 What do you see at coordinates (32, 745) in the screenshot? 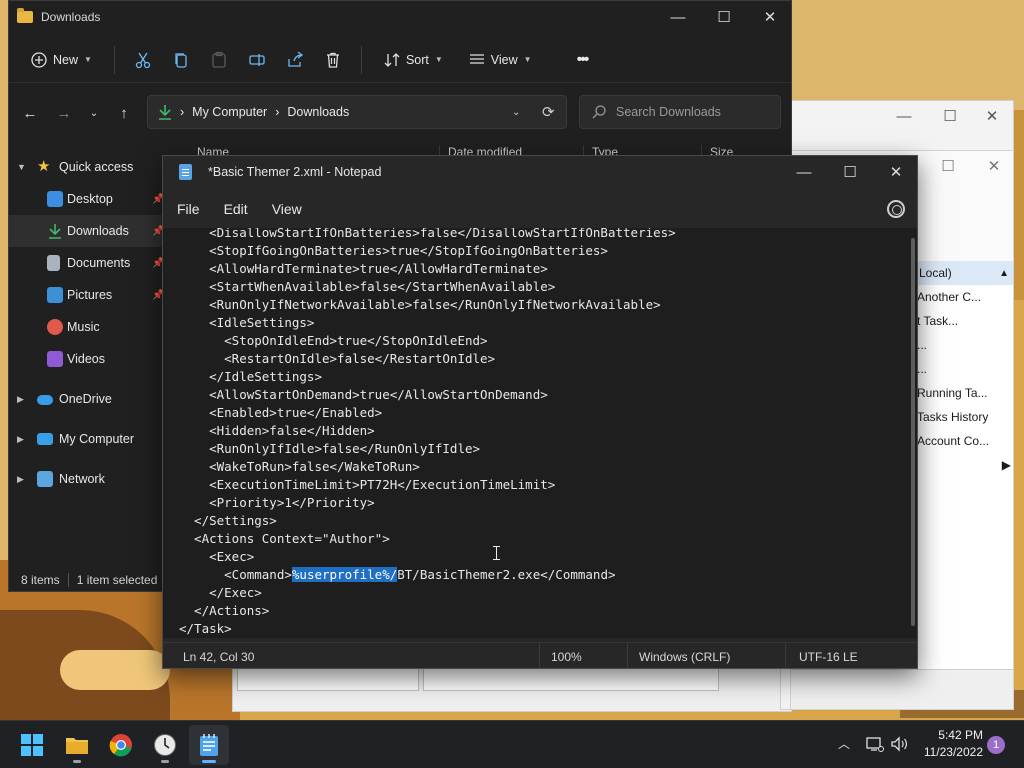
I see `start-button` at bounding box center [32, 745].